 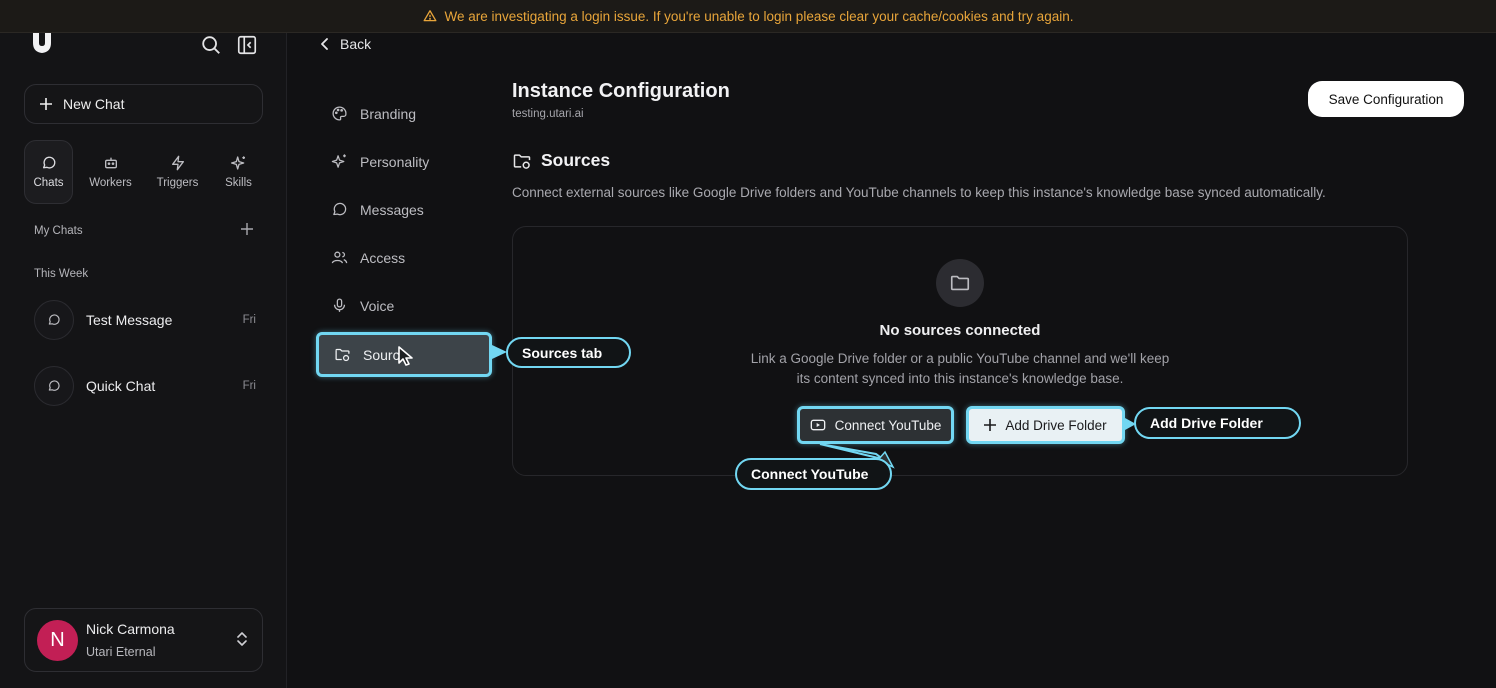 What do you see at coordinates (818, 425) in the screenshot?
I see `youtube-icon` at bounding box center [818, 425].